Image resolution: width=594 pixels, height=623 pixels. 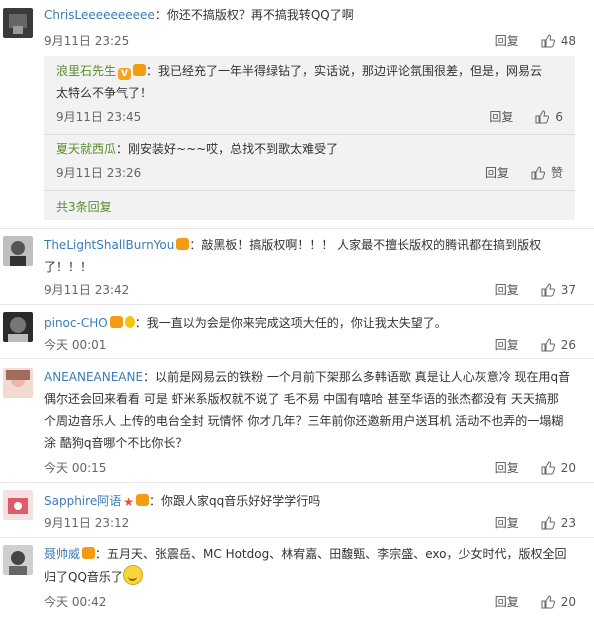 I want to click on comment-text: ChrisLeeeeeeeeee：你还不搞版权？再不搞我转QQ了啊, so click(x=310, y=15).